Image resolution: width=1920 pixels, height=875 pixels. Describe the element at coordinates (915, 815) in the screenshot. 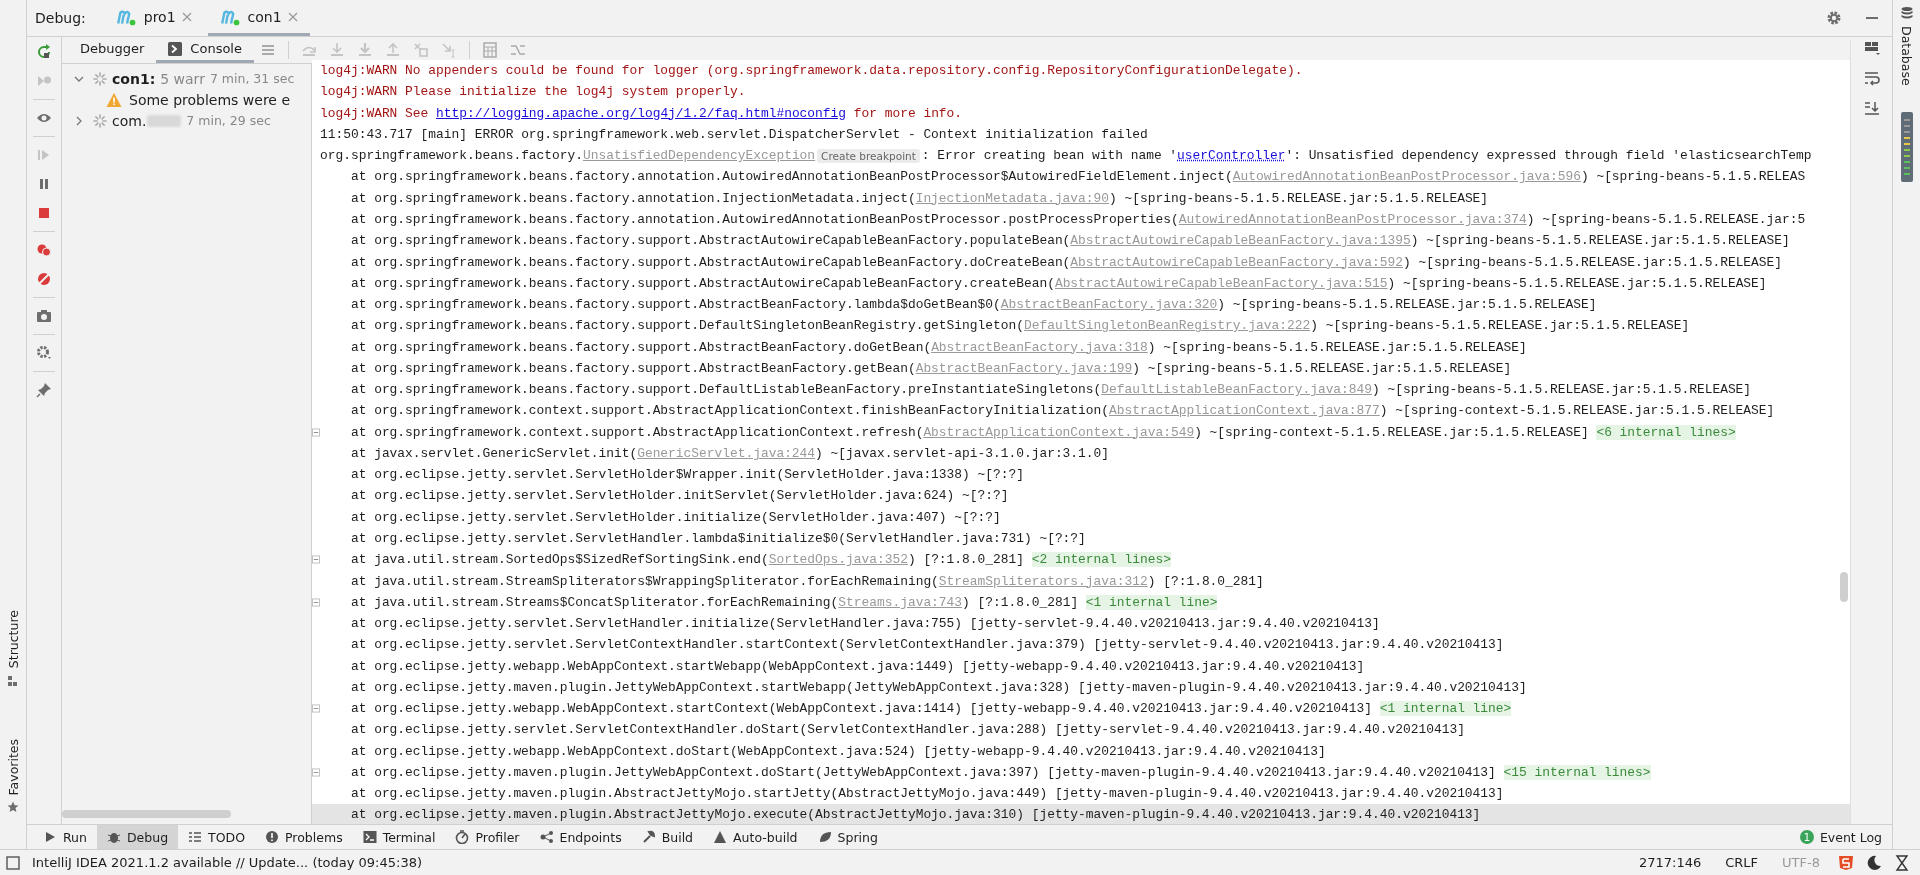

I see `log-text: at org.eclipse.jetty.maven.plugin.AbstractJettyMojo.execute(AbstractJettyMojo.java:310) [jetty-maven-plugin-9.4.40.v20210413.jar:9.4.40.v20210413]` at that location.